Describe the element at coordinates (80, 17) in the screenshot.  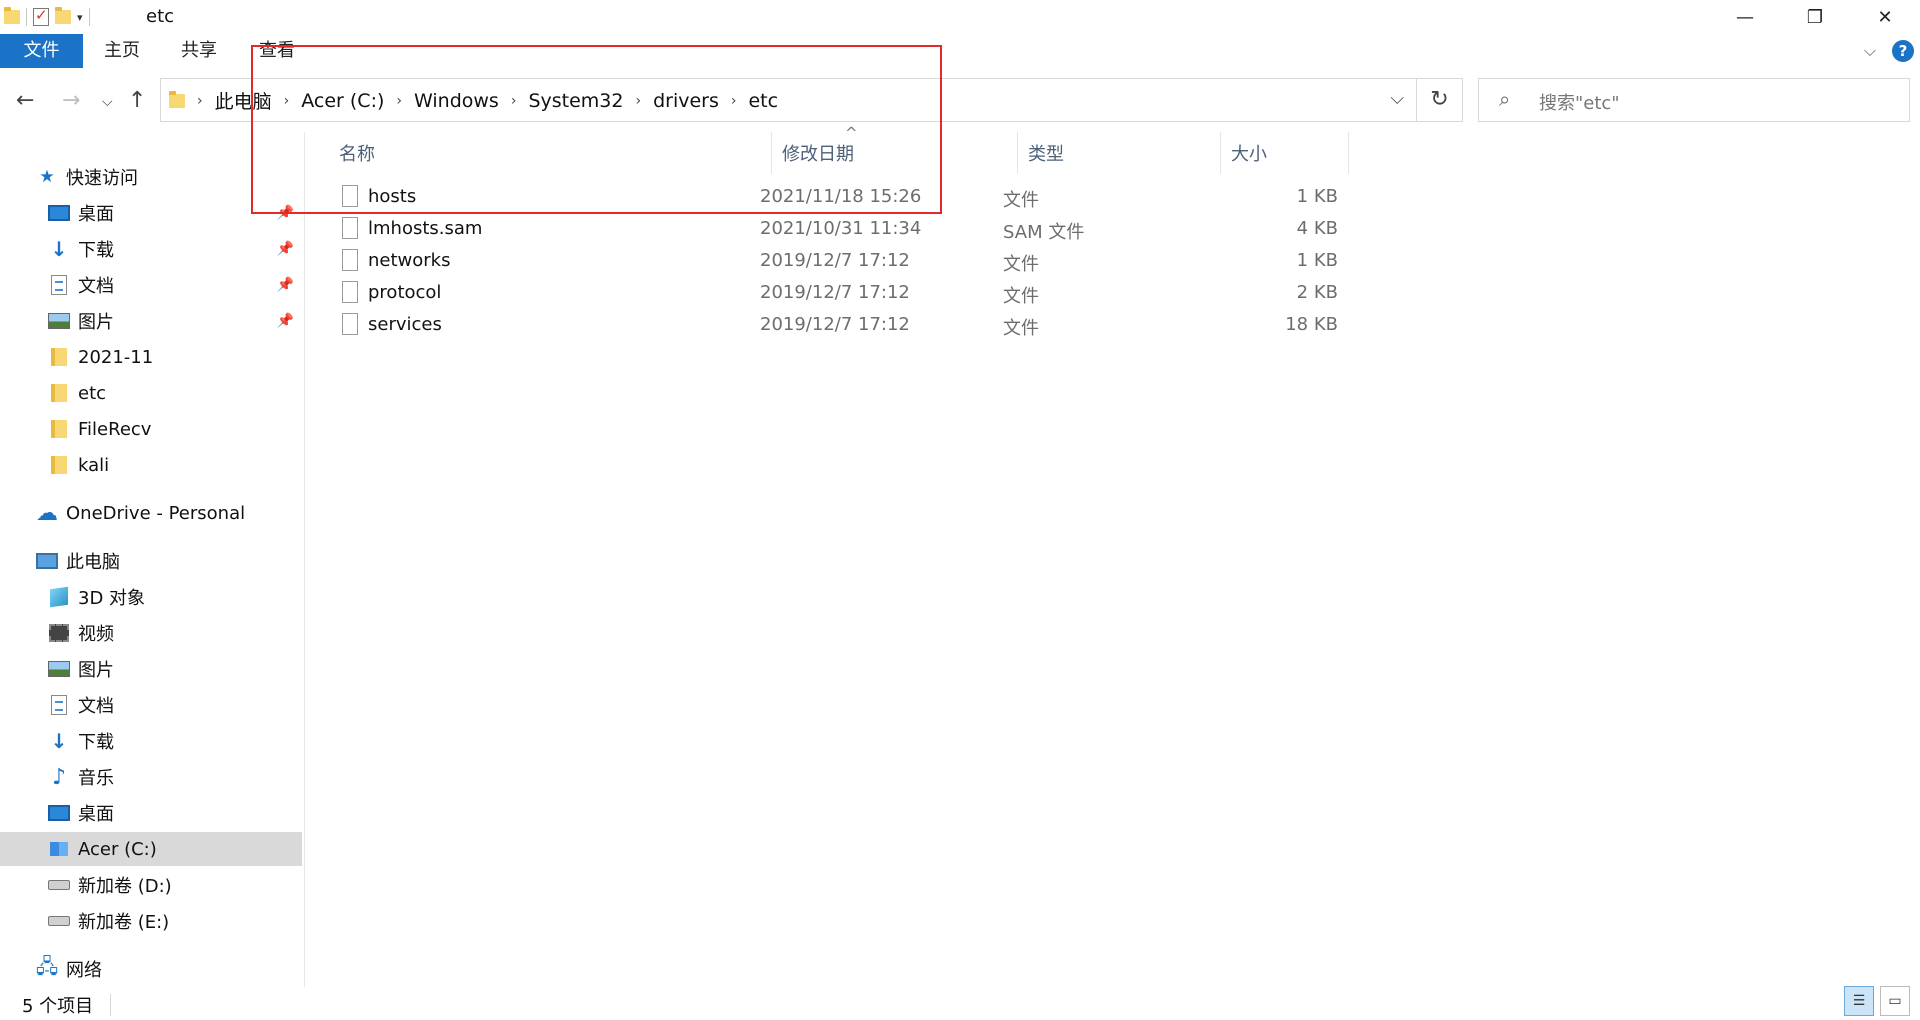
I see `customize-toolbar-dropdown-icon: ▾` at that location.